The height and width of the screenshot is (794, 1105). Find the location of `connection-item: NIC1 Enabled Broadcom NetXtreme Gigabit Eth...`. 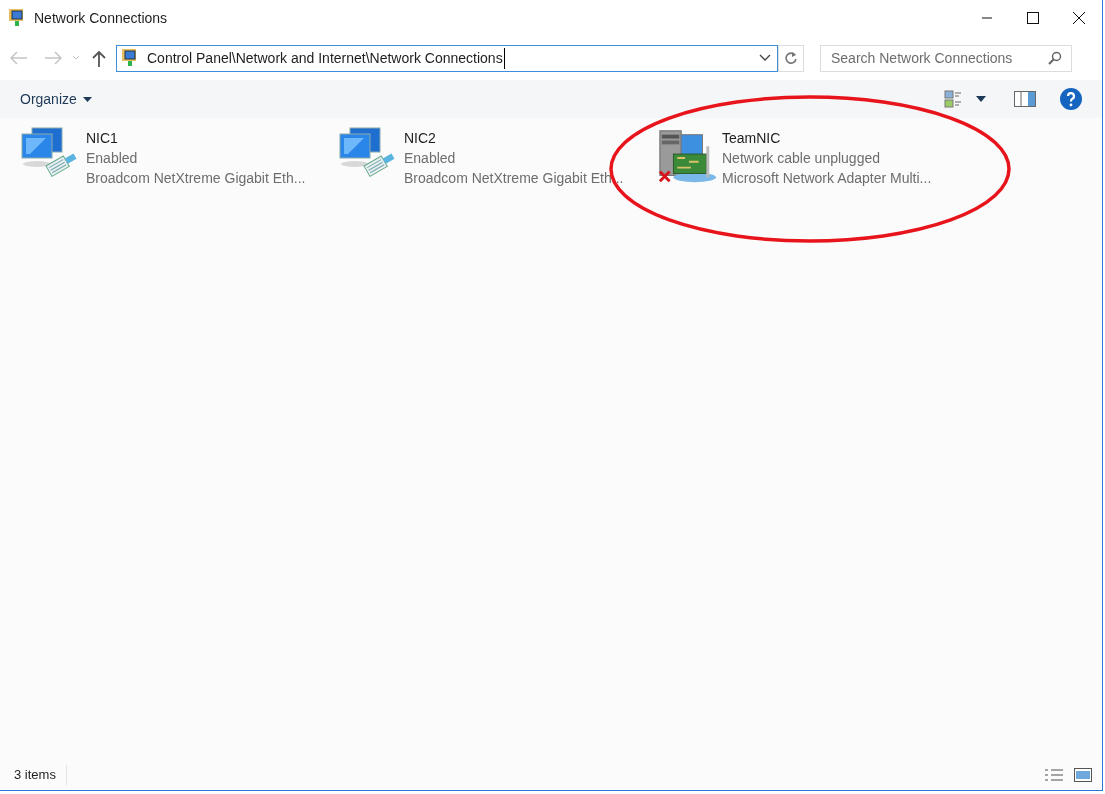

connection-item: NIC1 Enabled Broadcom NetXtreme Gigabit Eth... is located at coordinates (179, 158).